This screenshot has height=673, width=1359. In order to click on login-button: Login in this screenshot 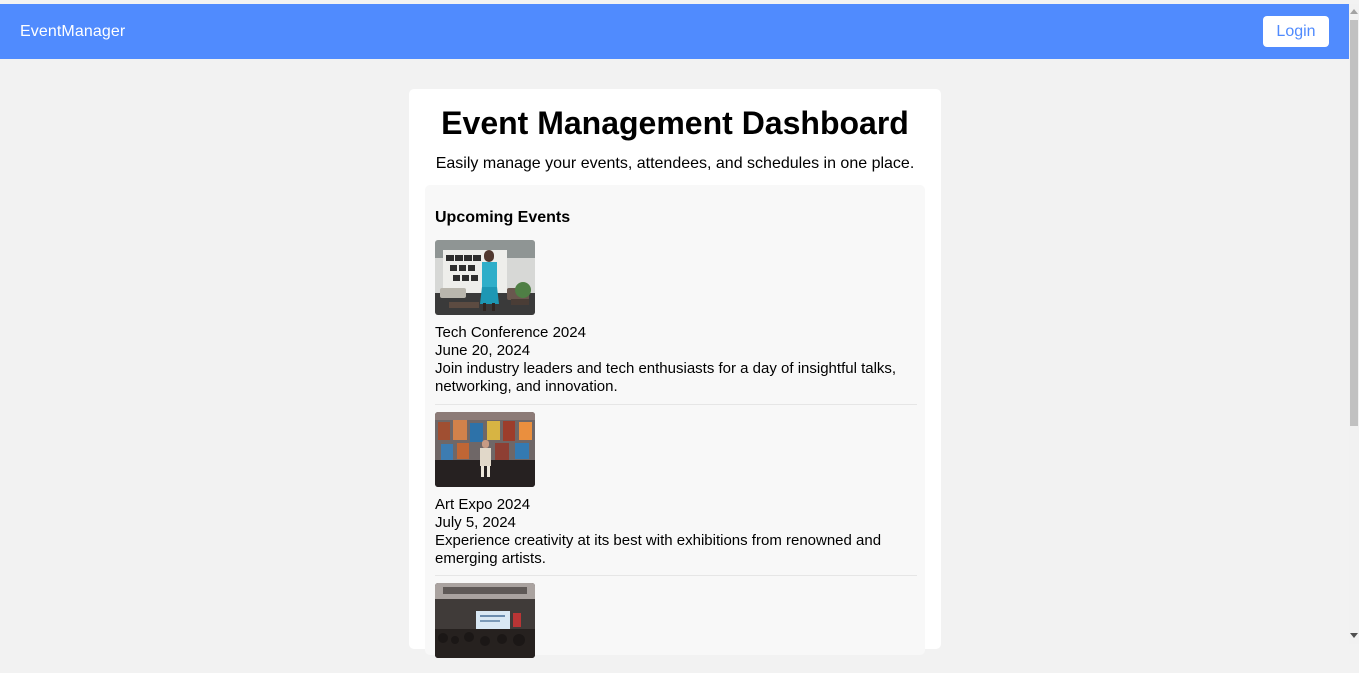, I will do `click(1296, 31)`.